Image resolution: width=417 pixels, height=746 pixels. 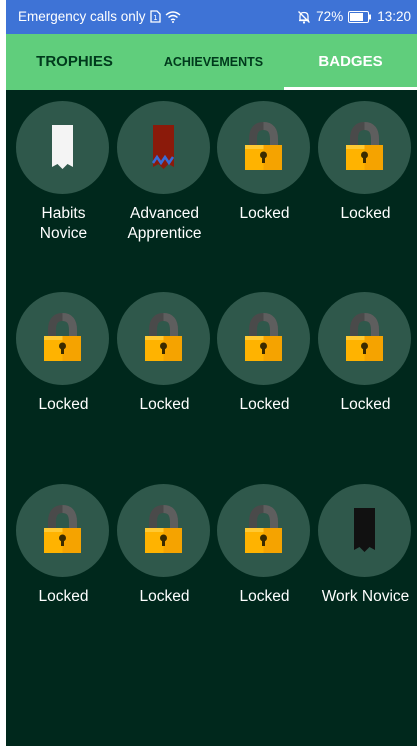 I want to click on sim-icon: 1, so click(x=155, y=16).